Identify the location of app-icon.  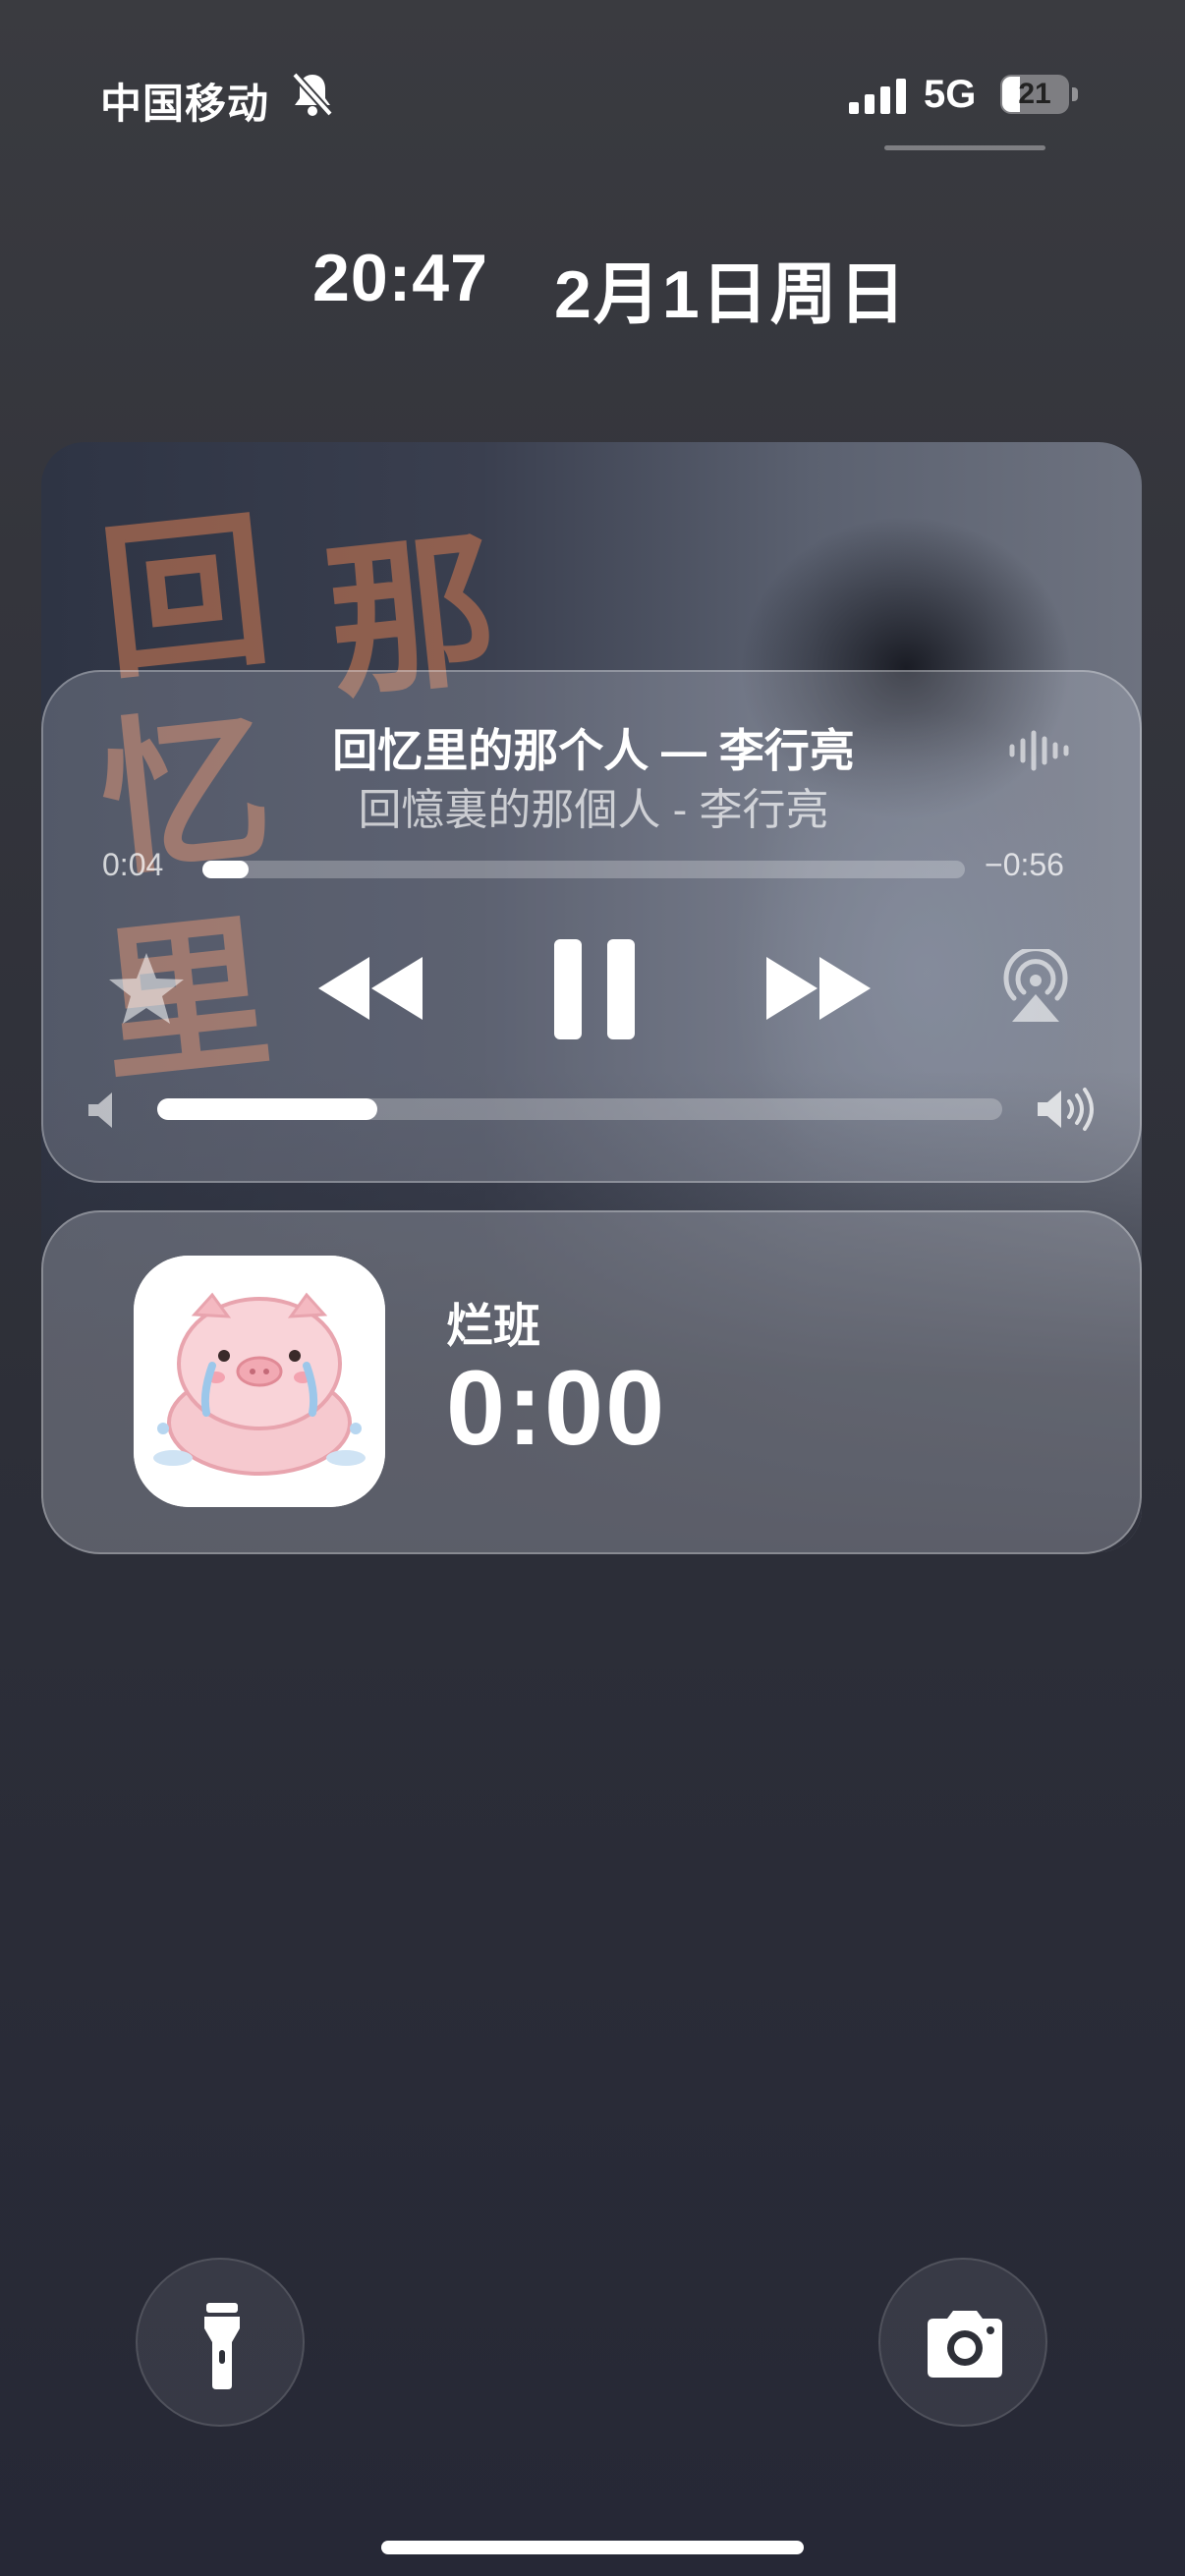
(259, 1381).